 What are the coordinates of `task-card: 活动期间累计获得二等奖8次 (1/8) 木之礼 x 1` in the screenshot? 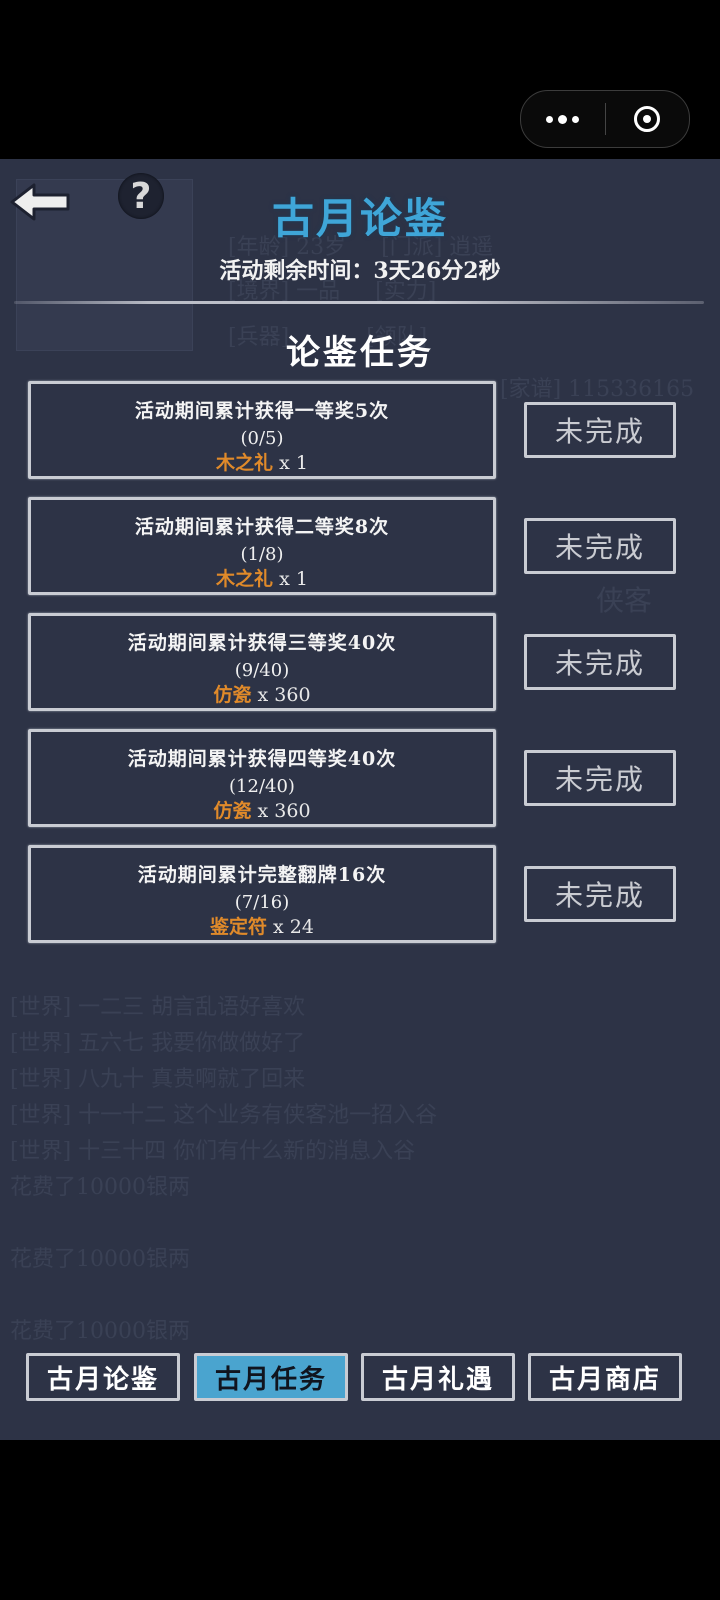 It's located at (262, 546).